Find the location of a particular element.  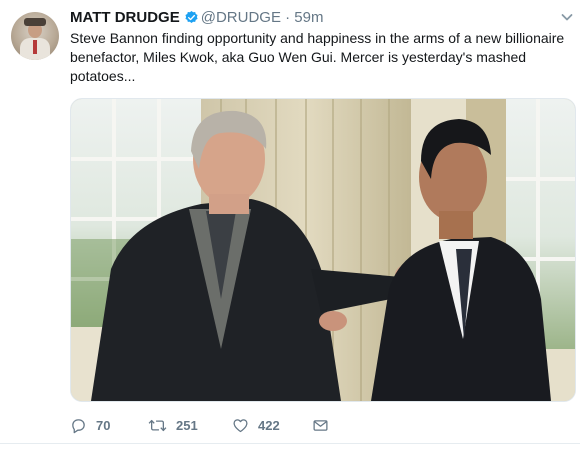

avatar is located at coordinates (35, 36).